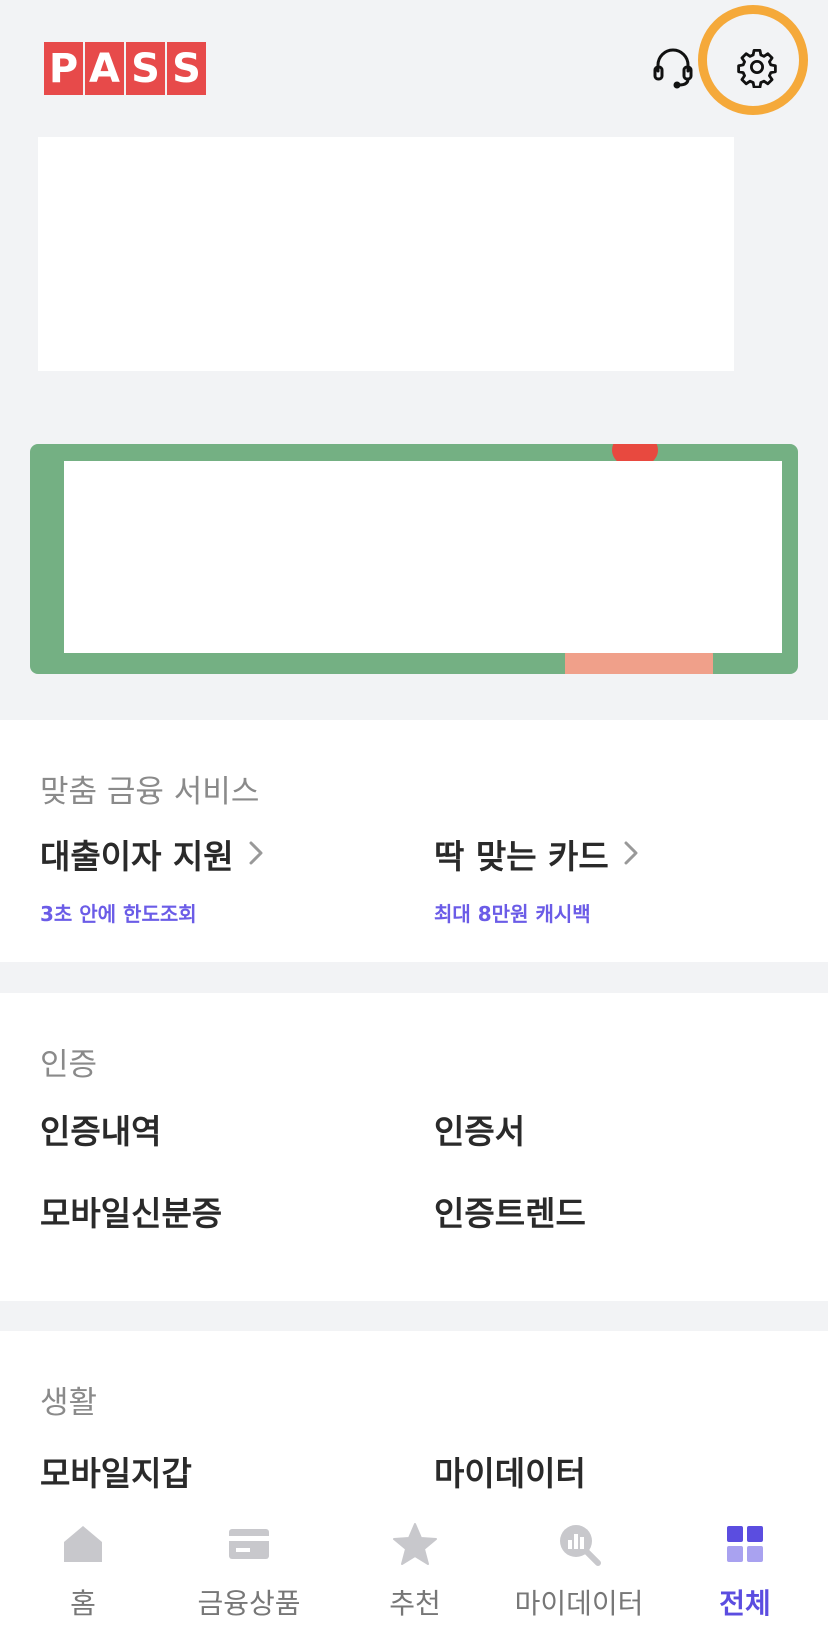 This screenshot has height=1648, width=828. I want to click on headset-icon, so click(673, 67).